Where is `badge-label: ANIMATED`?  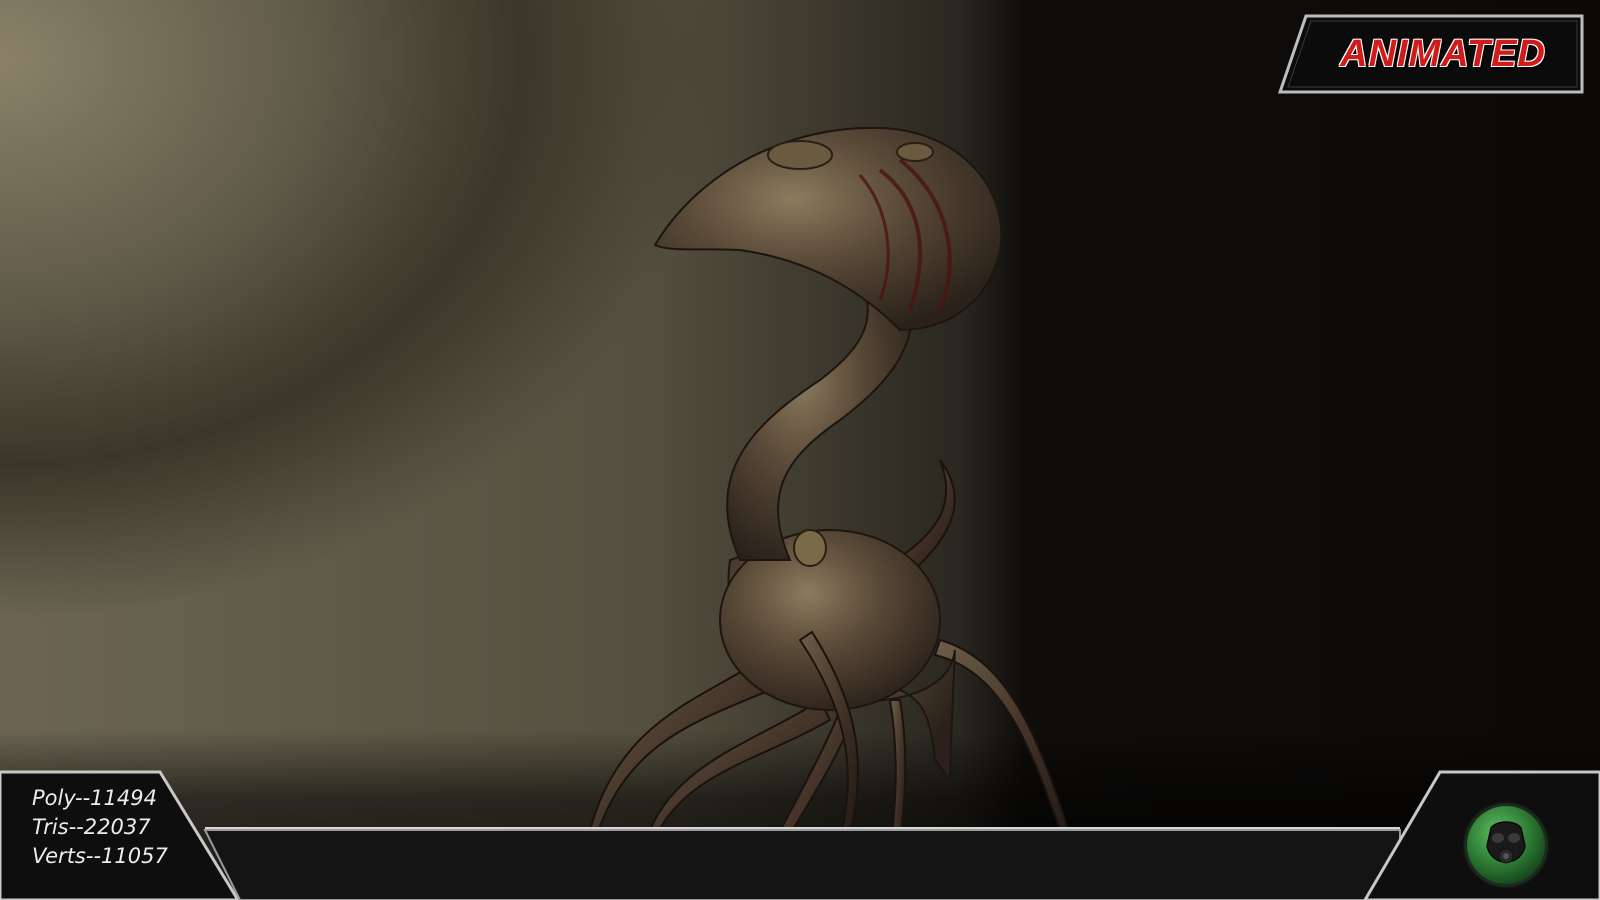 badge-label: ANIMATED is located at coordinates (1443, 54).